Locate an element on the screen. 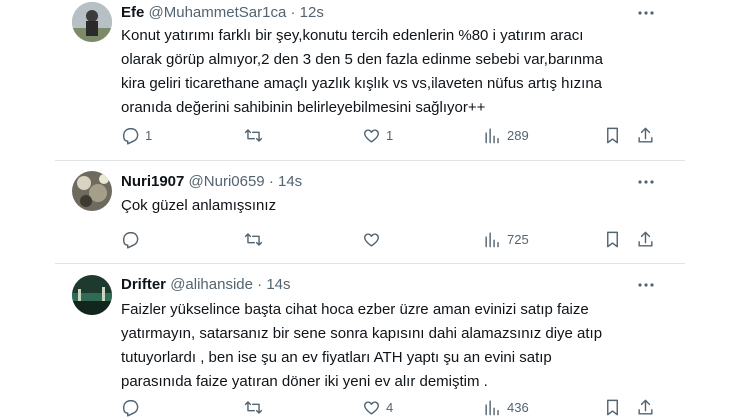 The height and width of the screenshot is (420, 730). author-name: Efe is located at coordinates (132, 12).